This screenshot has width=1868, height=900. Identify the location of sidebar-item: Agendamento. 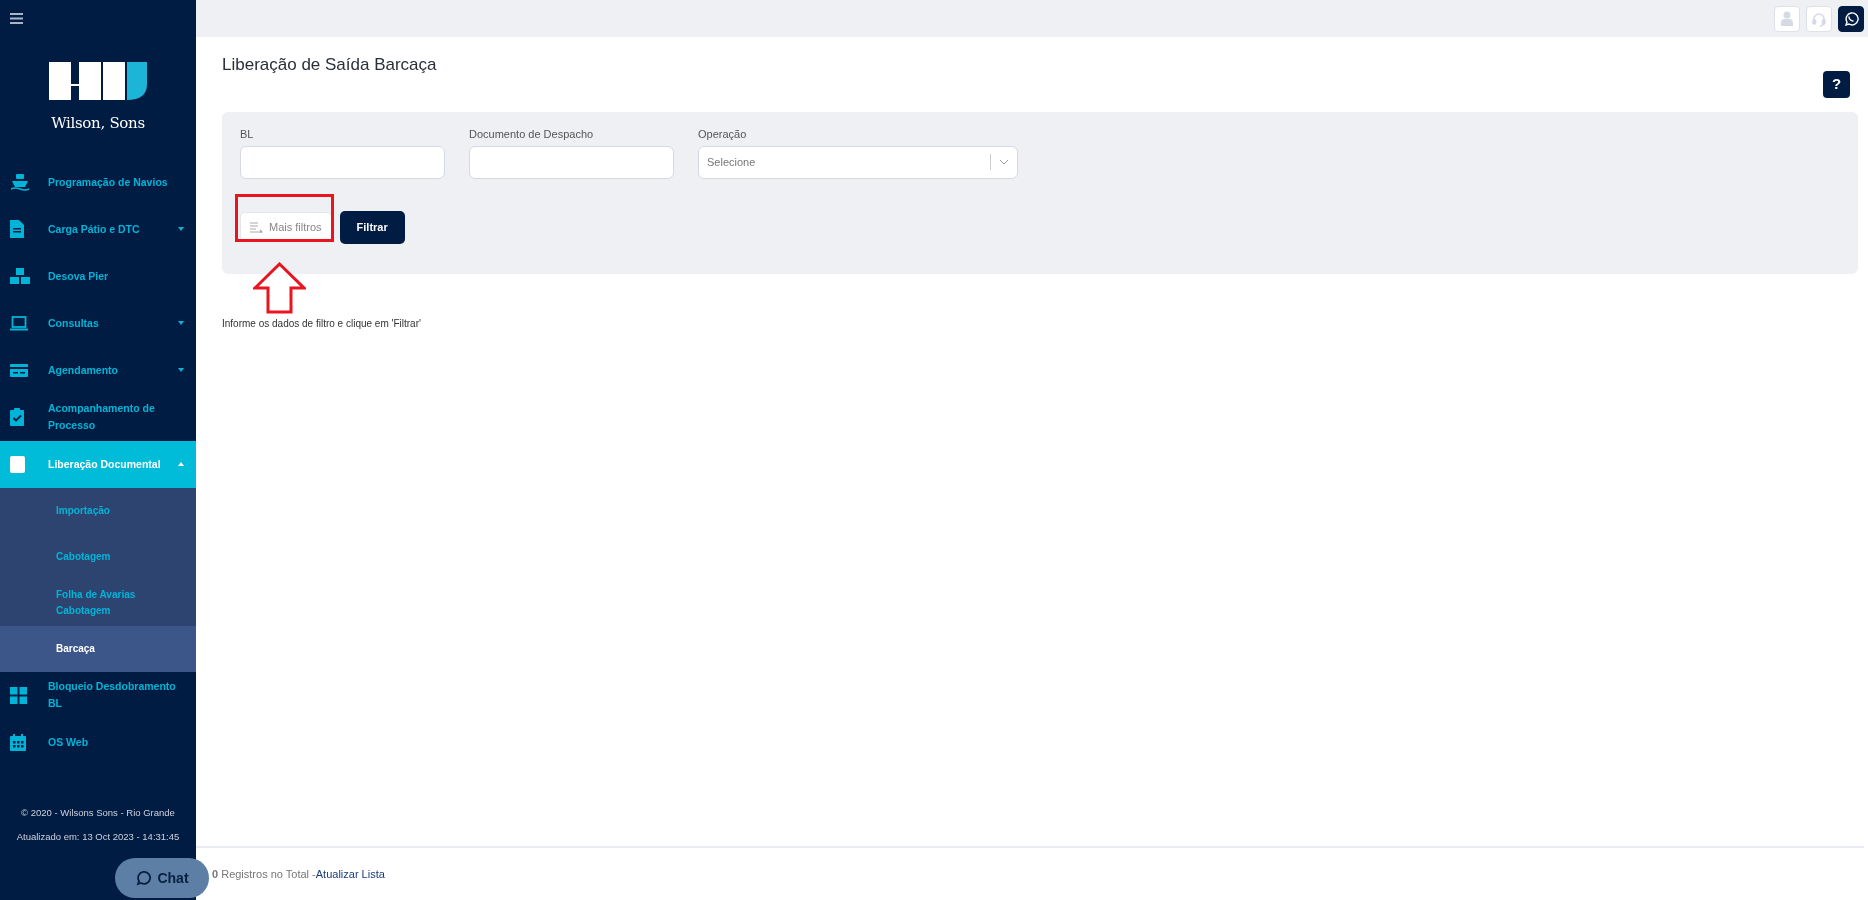
(98, 370).